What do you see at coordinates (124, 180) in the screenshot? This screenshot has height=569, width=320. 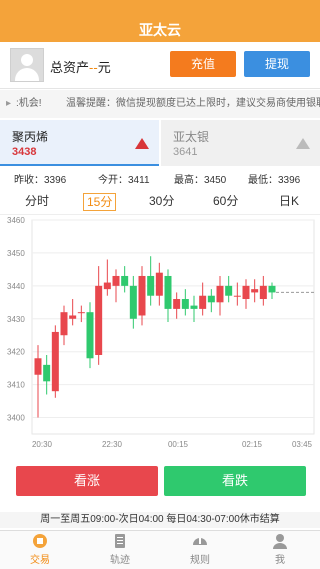 I see `stat-open: 今开：3411` at bounding box center [124, 180].